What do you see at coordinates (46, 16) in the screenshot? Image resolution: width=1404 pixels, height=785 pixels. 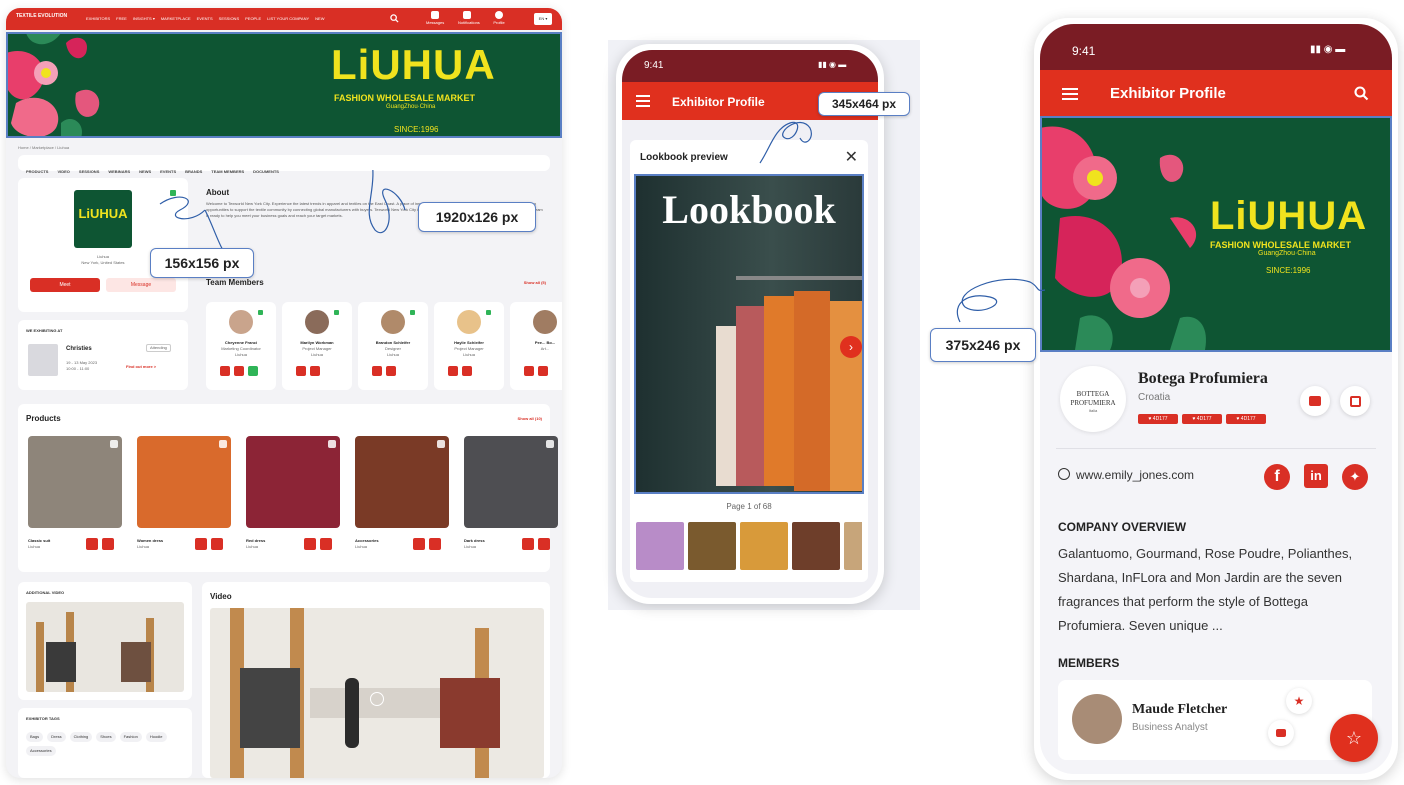 I see `site-logo: TEXTILE EVOLUTION` at bounding box center [46, 16].